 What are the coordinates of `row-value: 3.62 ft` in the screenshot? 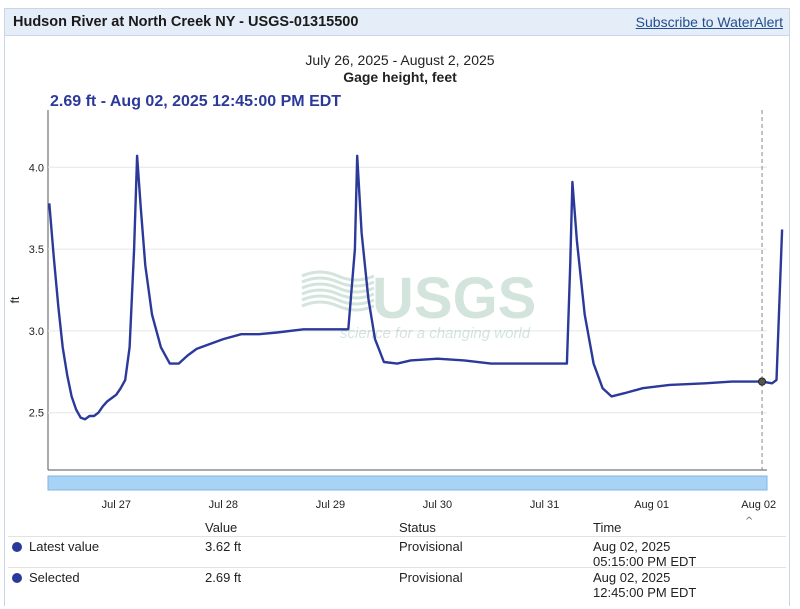 It's located at (223, 546).